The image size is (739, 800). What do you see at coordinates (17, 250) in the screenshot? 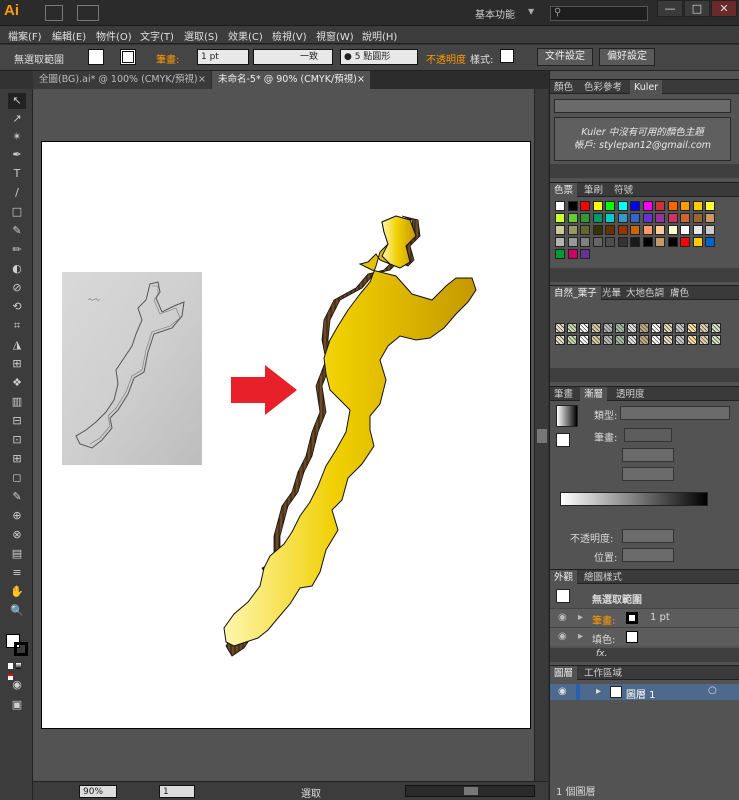
I see `pencil-tool-icon: ✏` at bounding box center [17, 250].